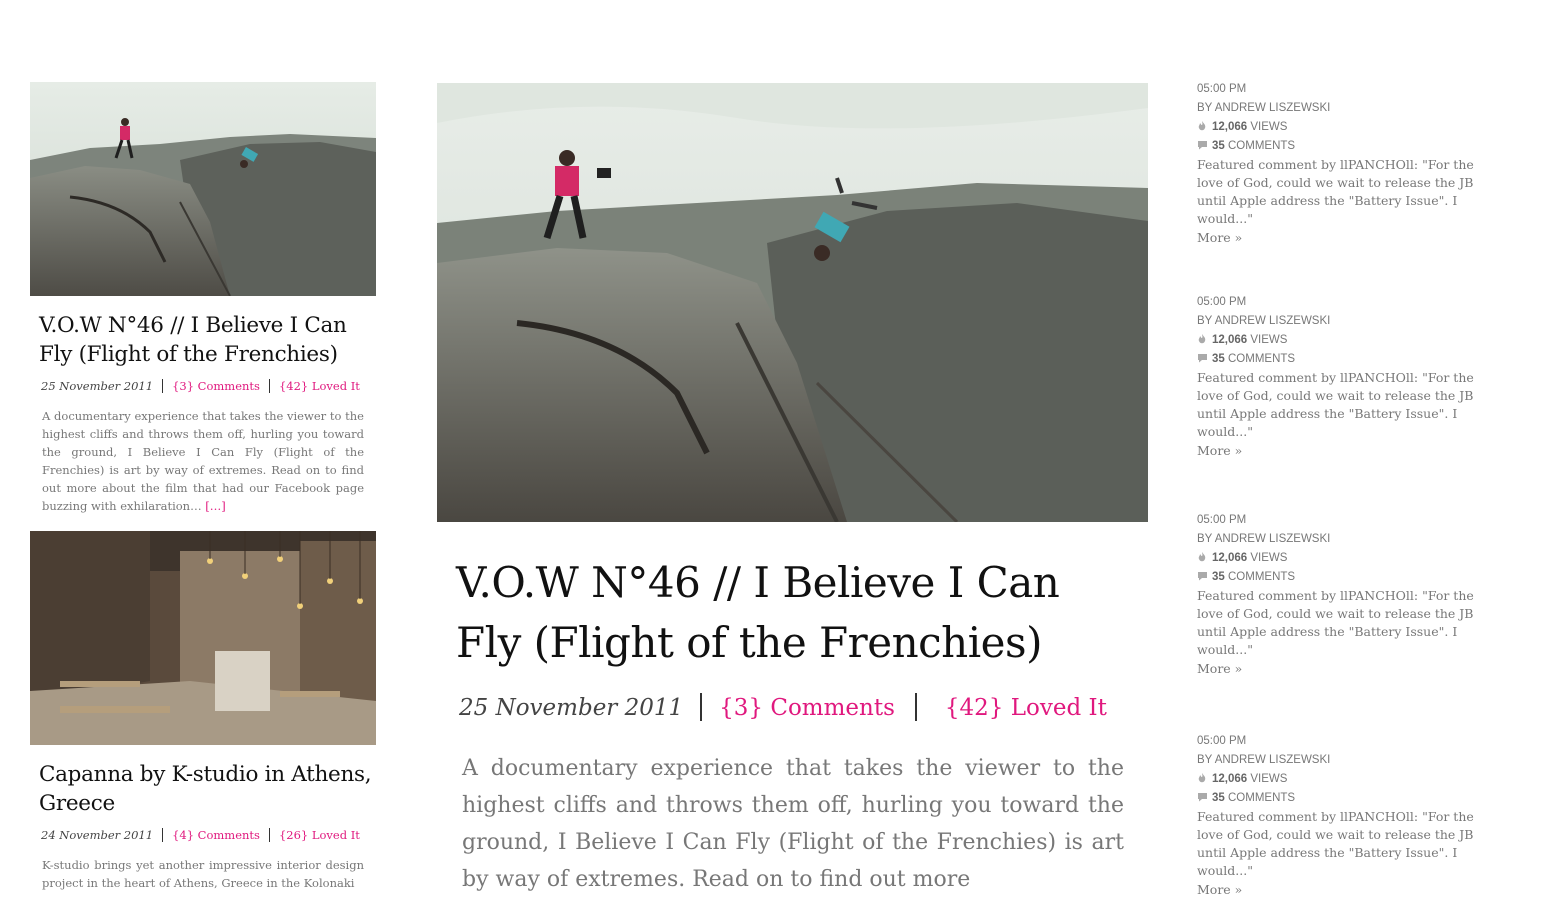  What do you see at coordinates (807, 708) in the screenshot?
I see `feature-comments-link: {3} Comments` at bounding box center [807, 708].